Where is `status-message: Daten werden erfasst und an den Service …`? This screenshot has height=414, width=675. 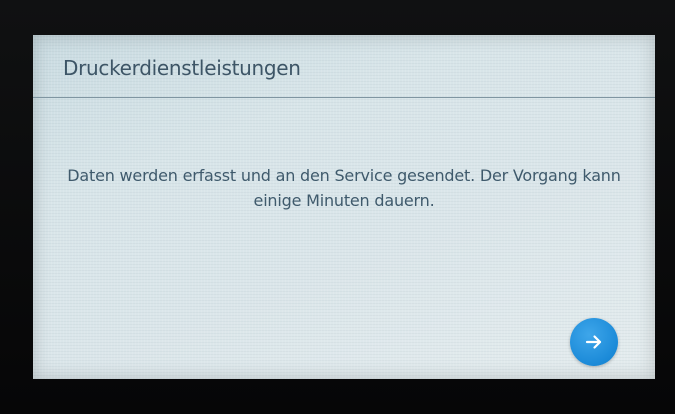
status-message: Daten werden erfasst und an den Service … is located at coordinates (344, 188).